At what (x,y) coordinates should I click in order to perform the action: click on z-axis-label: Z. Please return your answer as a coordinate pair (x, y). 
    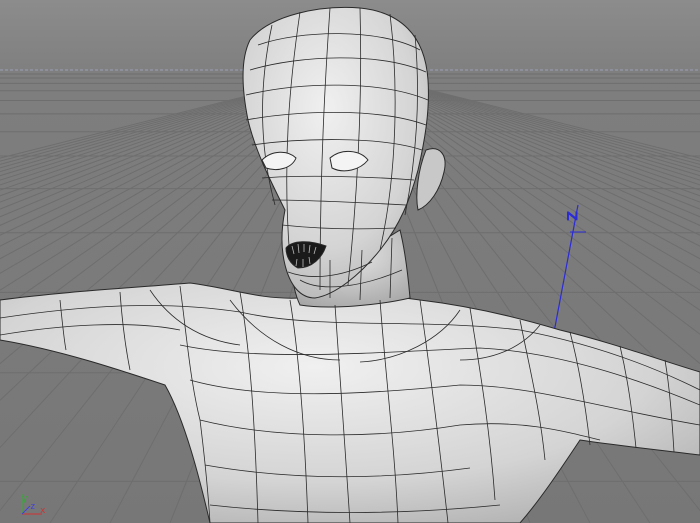
    Looking at the image, I should click on (571, 216).